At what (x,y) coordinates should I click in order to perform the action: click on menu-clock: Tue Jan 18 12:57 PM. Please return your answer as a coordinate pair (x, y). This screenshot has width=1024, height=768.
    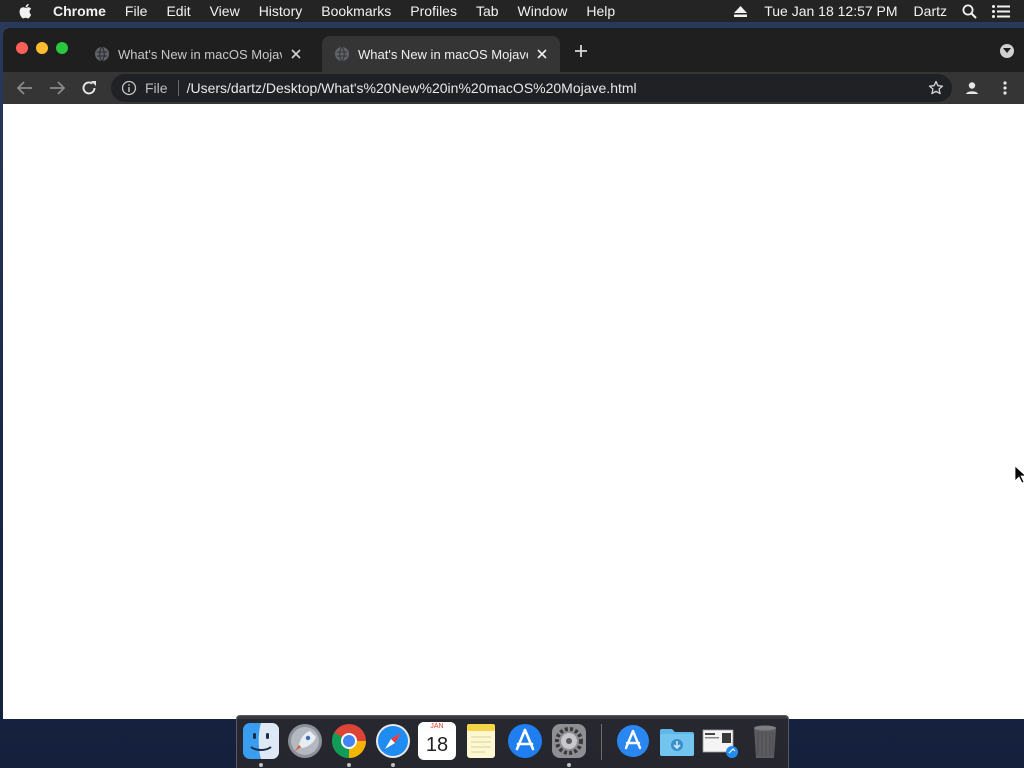
    Looking at the image, I should click on (830, 11).